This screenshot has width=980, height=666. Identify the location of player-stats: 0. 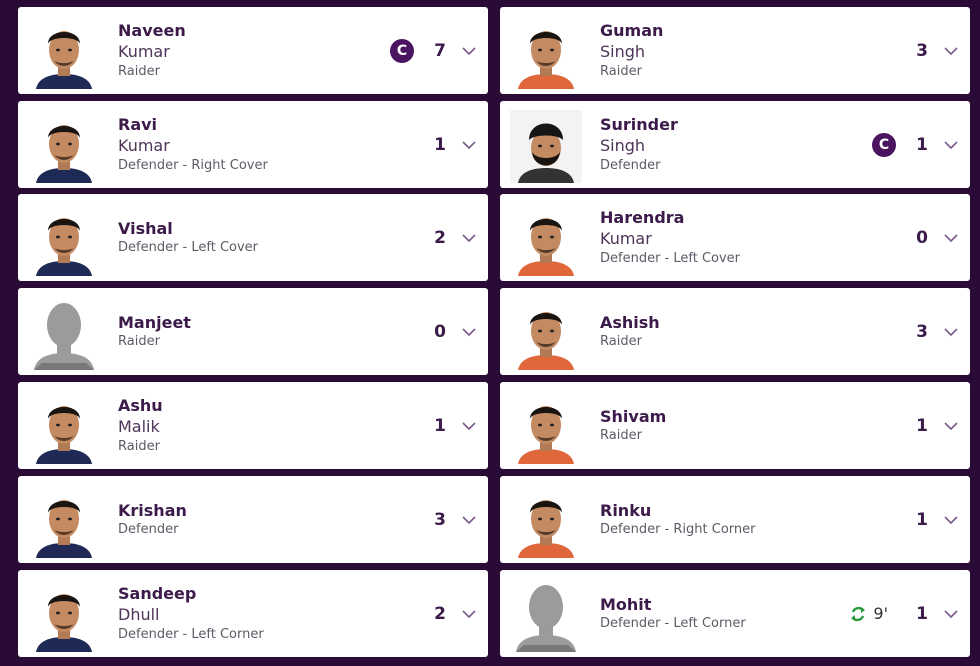
(454, 331).